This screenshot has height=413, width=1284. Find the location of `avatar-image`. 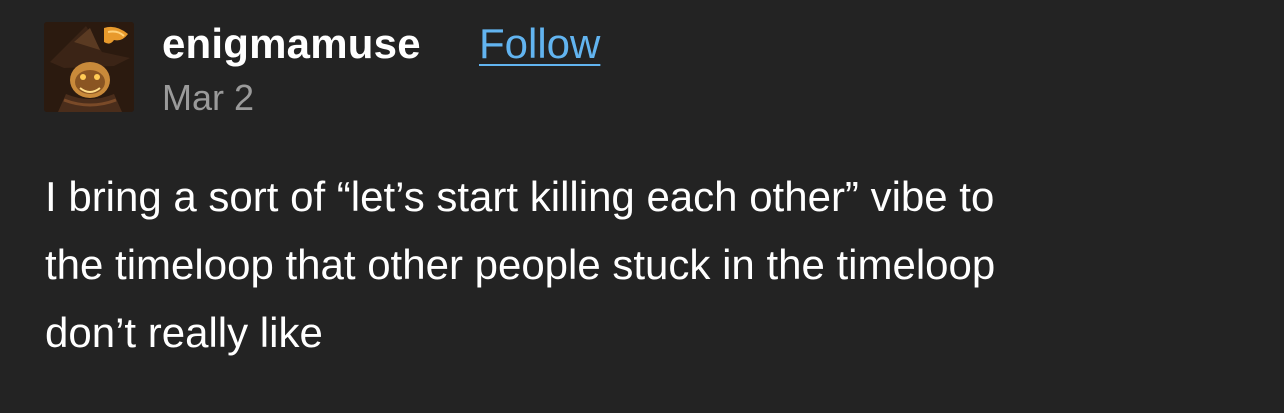

avatar-image is located at coordinates (89, 67).